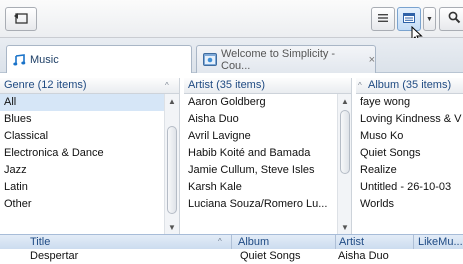 This screenshot has width=463, height=264. I want to click on list-item: Other, so click(82, 204).